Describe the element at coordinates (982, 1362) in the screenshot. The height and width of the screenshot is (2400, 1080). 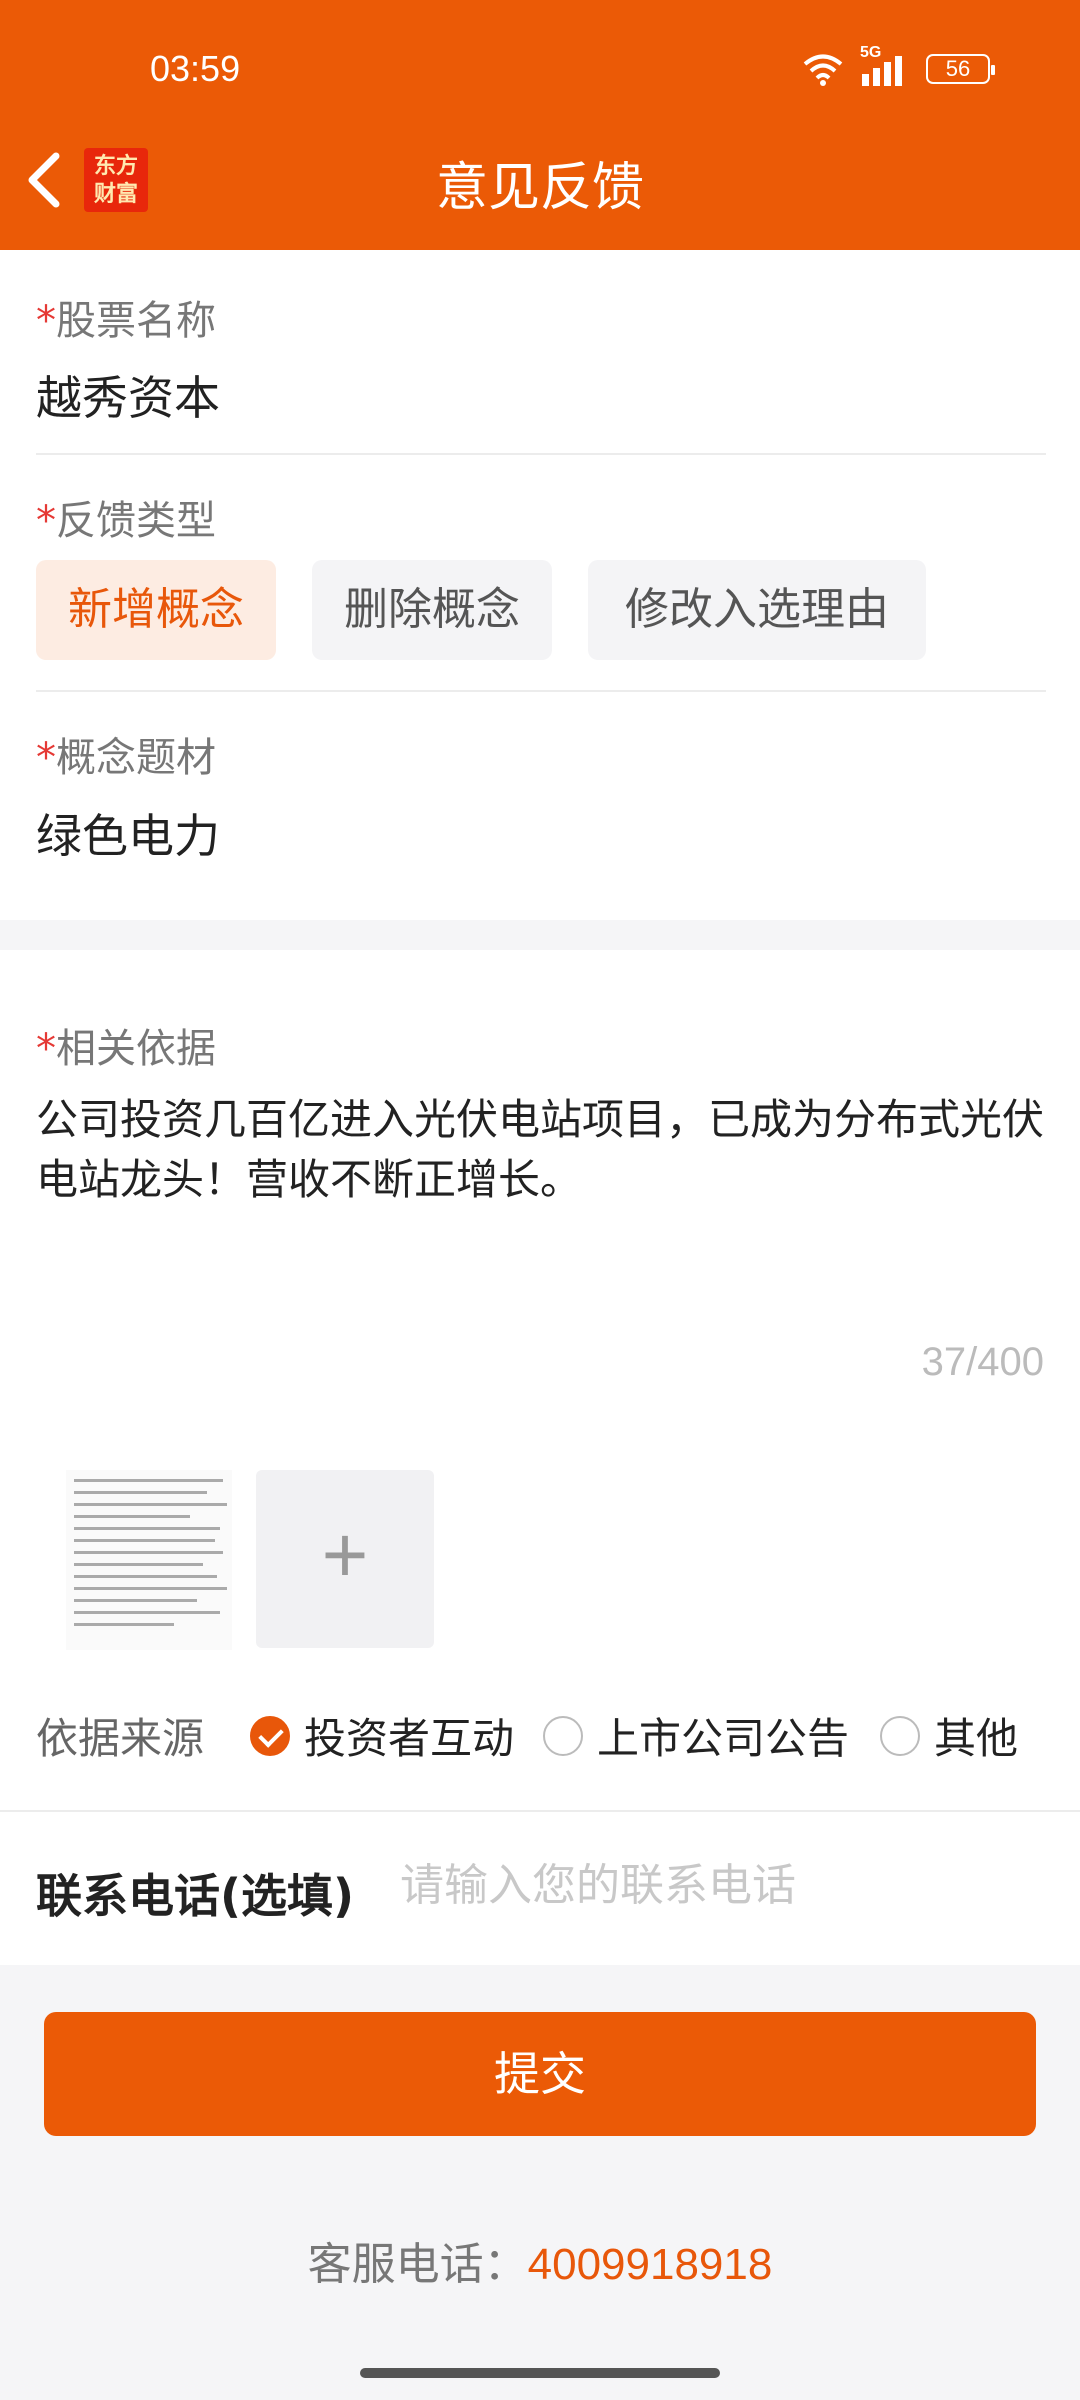
I see `char-count: 37/400` at that location.